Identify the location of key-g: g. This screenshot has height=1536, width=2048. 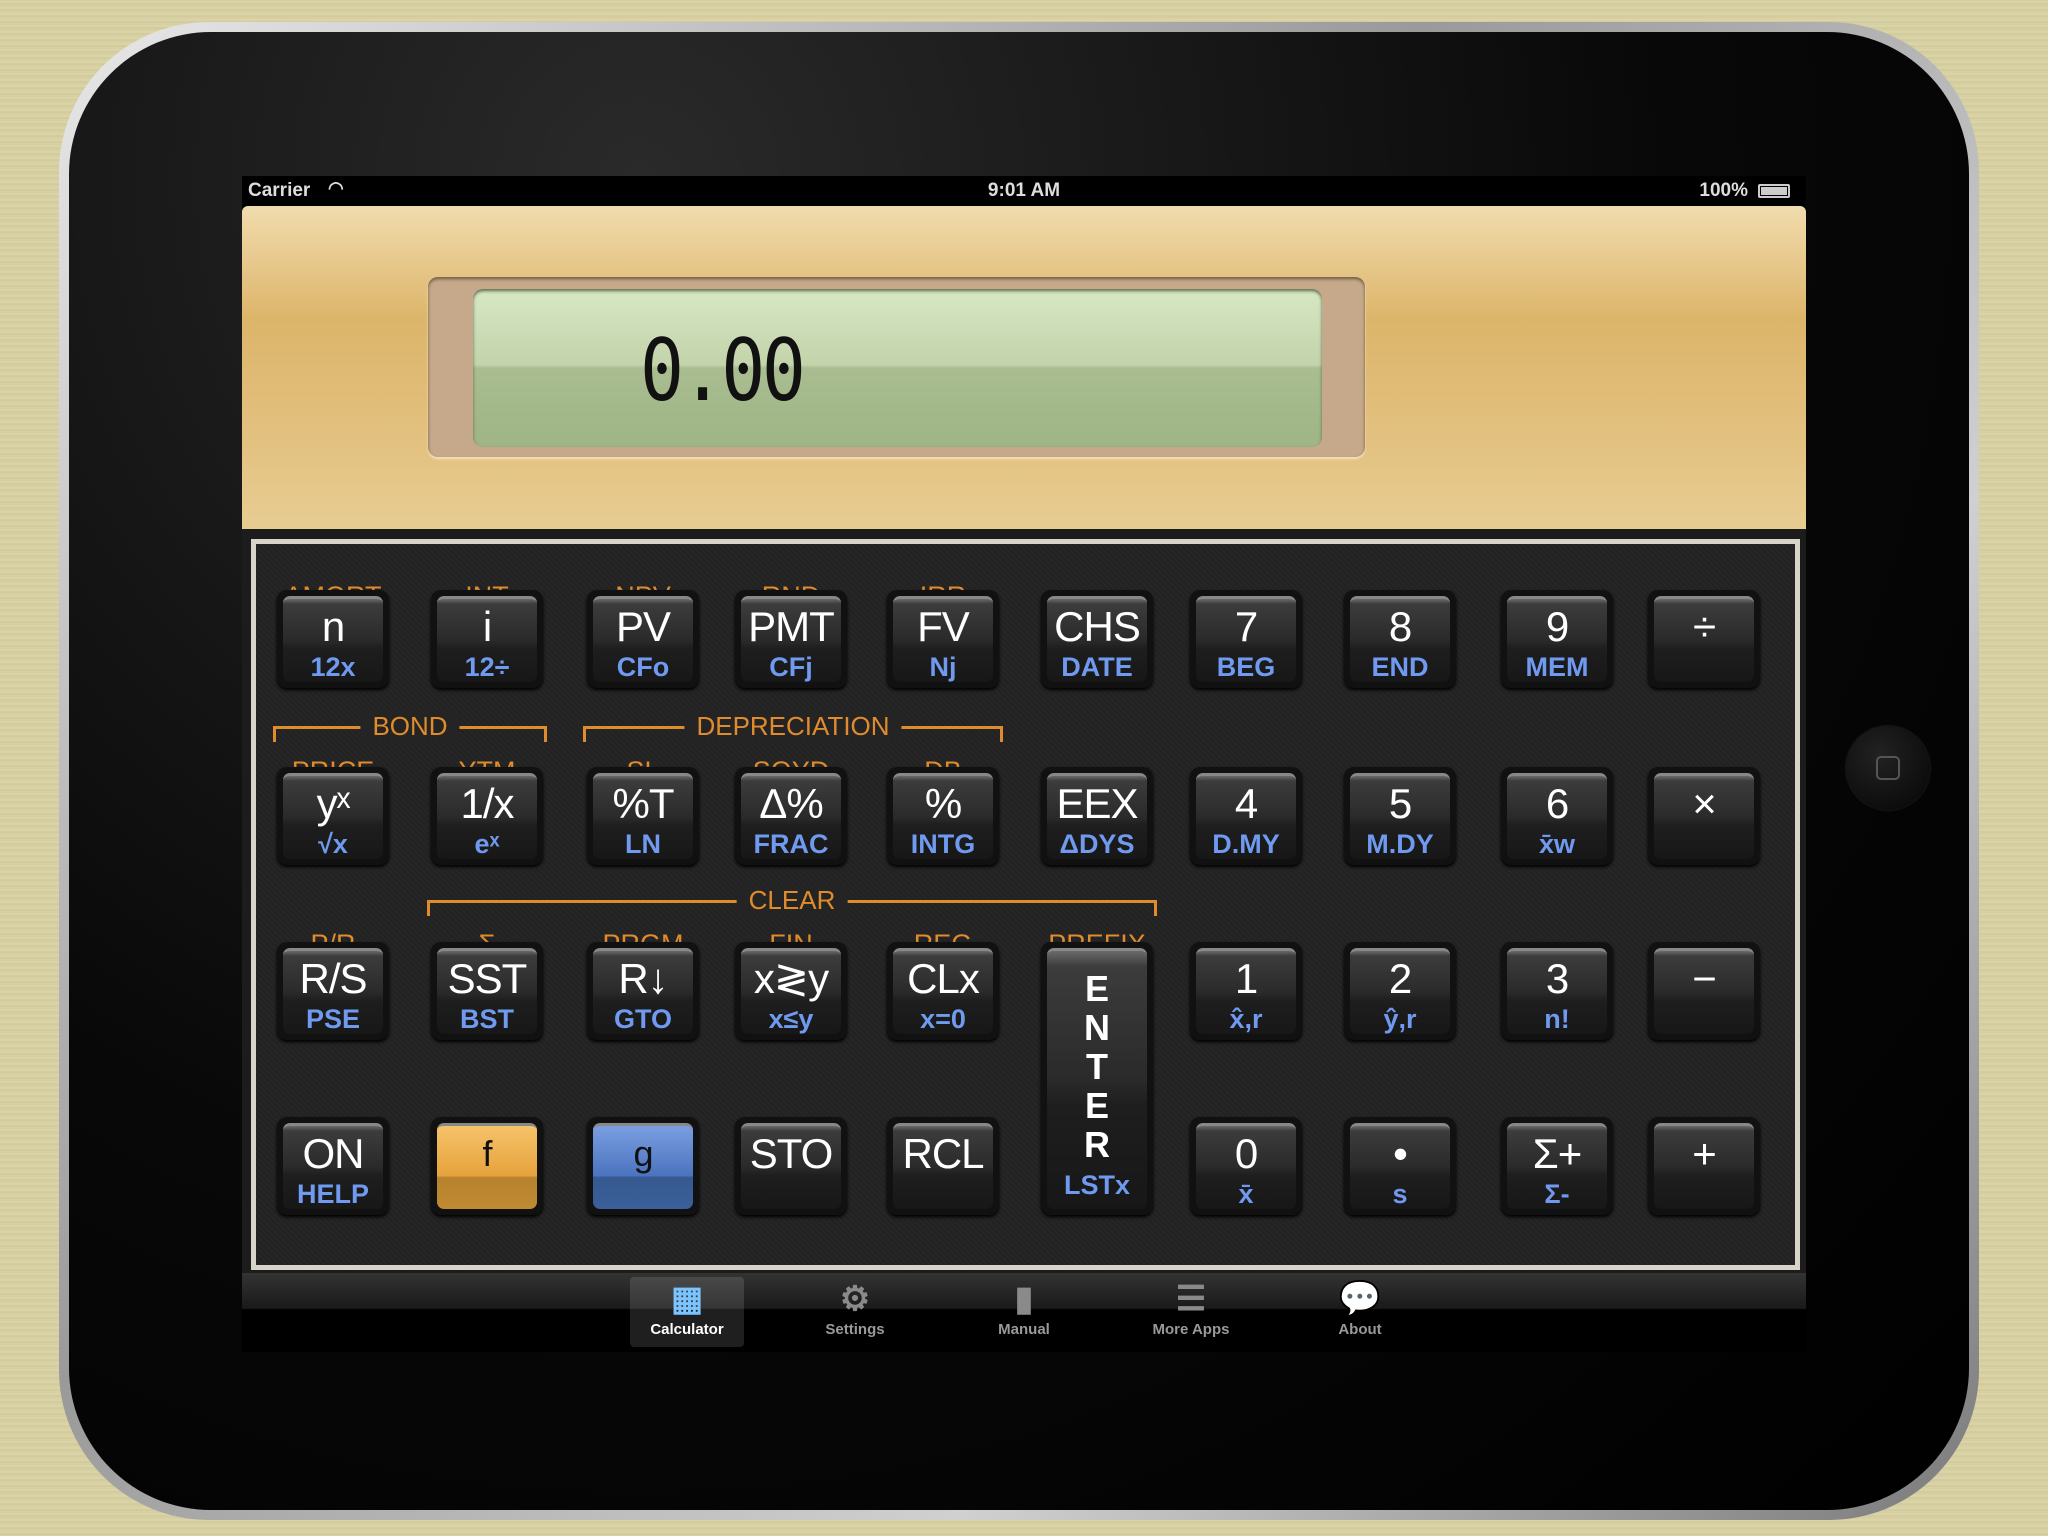
(643, 1166).